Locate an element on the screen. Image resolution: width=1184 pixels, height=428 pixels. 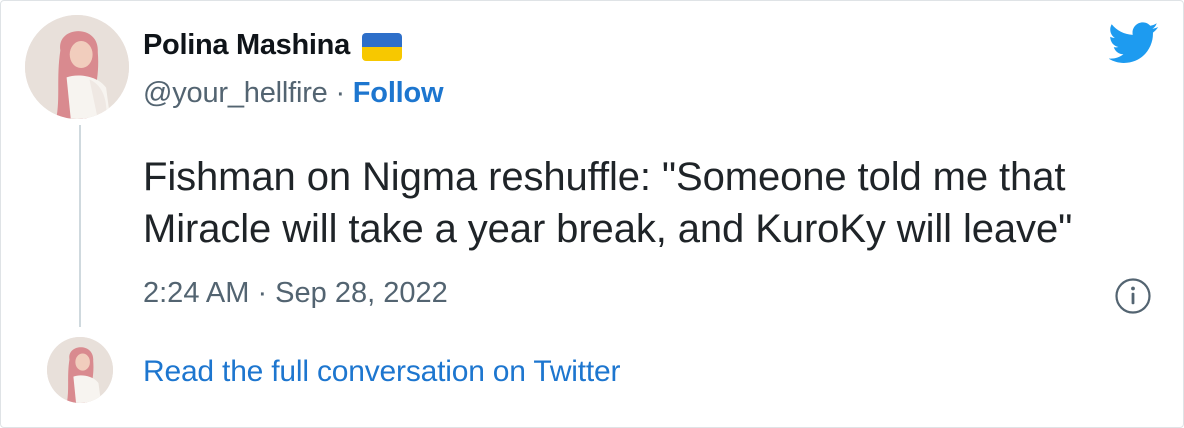
follow-link: Follow is located at coordinates (398, 93).